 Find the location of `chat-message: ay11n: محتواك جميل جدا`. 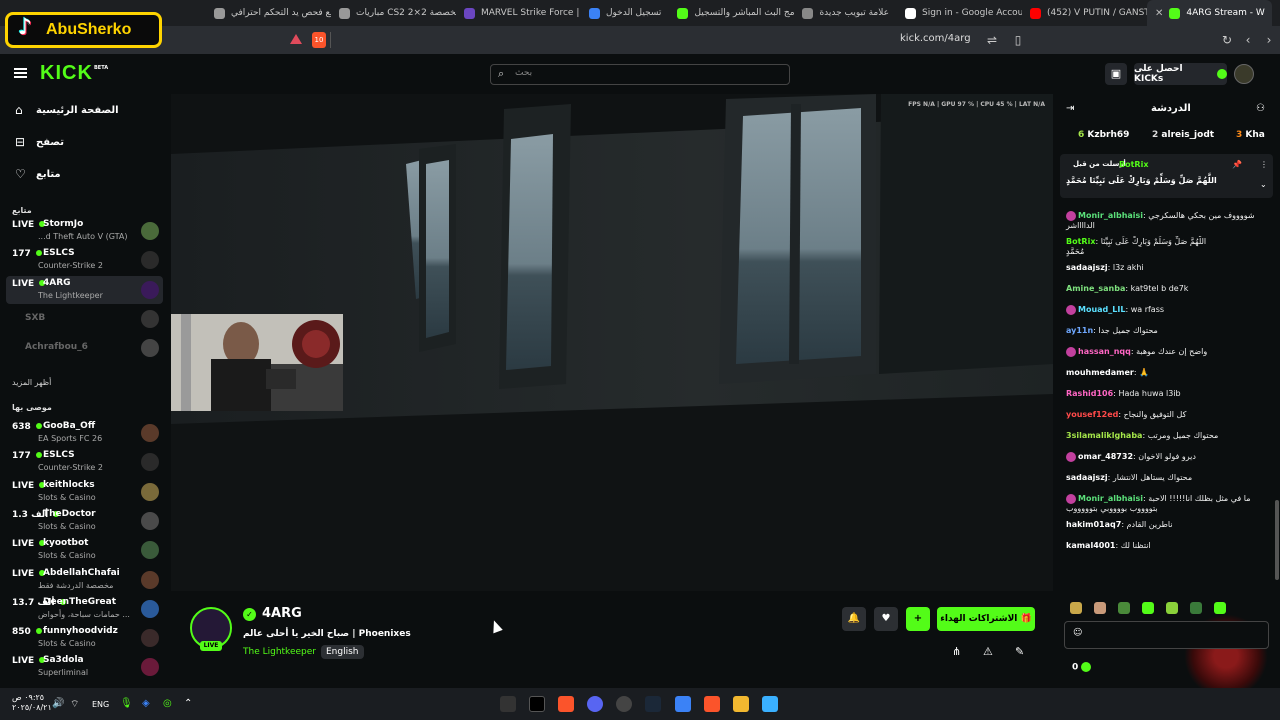

chat-message: ay11n: محتواك جميل جدا is located at coordinates (1171, 330).